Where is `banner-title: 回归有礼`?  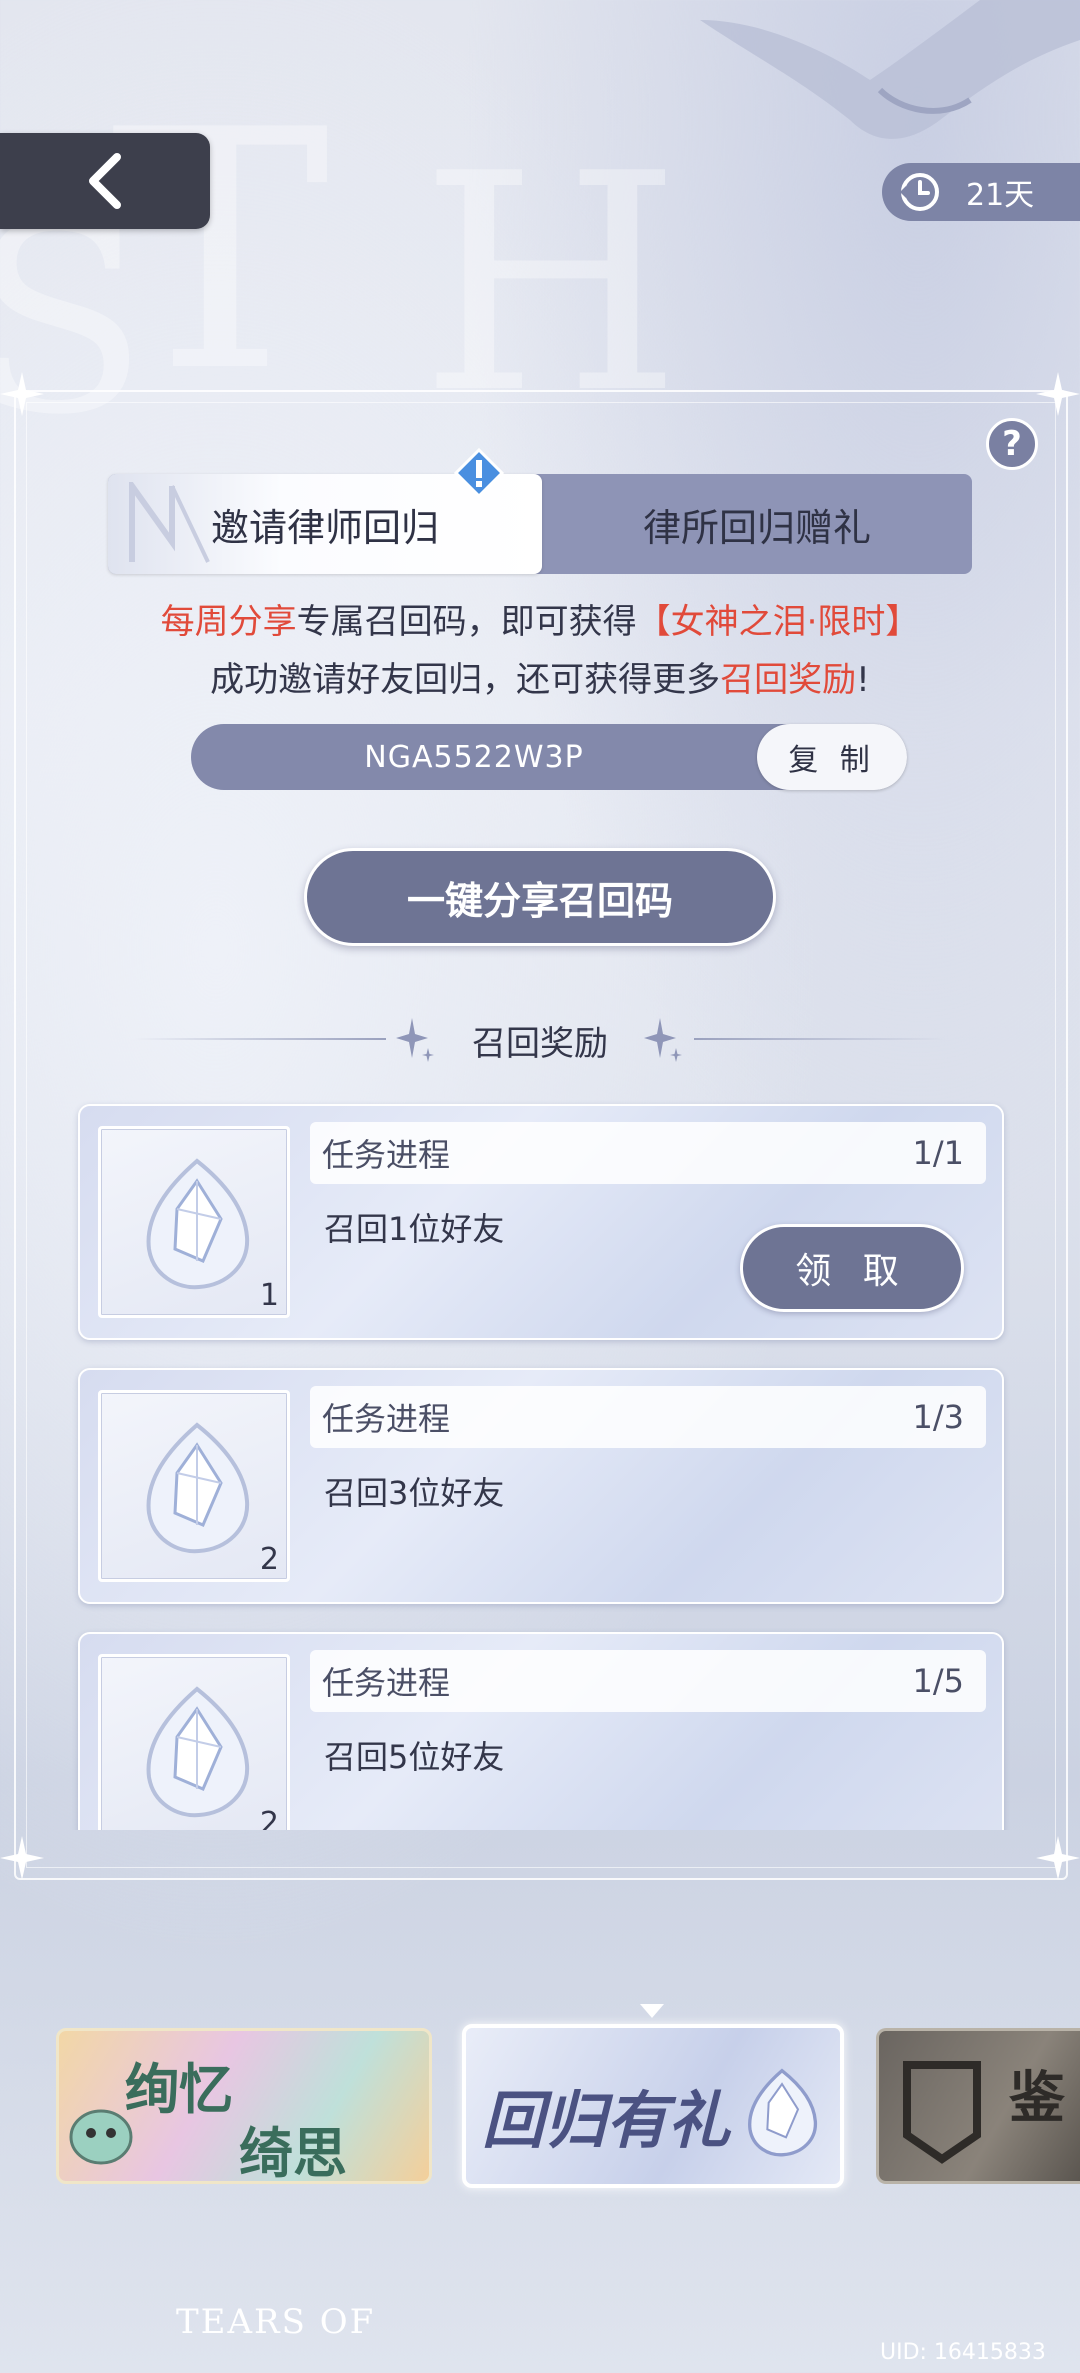
banner-title: 回归有礼 is located at coordinates (606, 2120).